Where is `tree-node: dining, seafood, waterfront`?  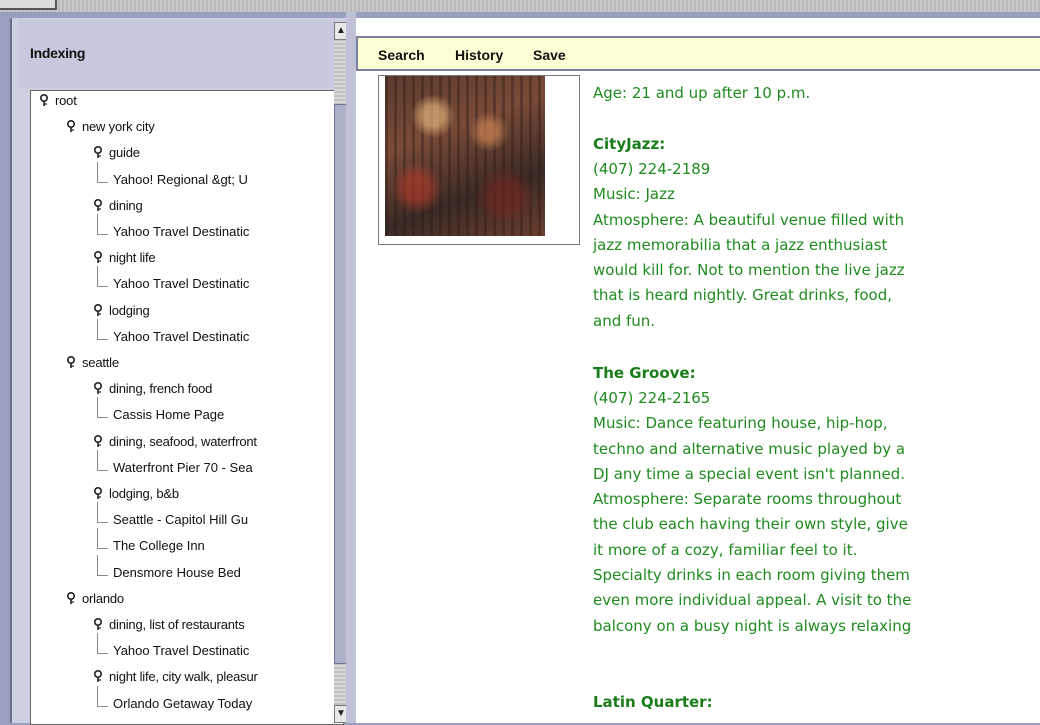
tree-node: dining, seafood, waterfront is located at coordinates (175, 445).